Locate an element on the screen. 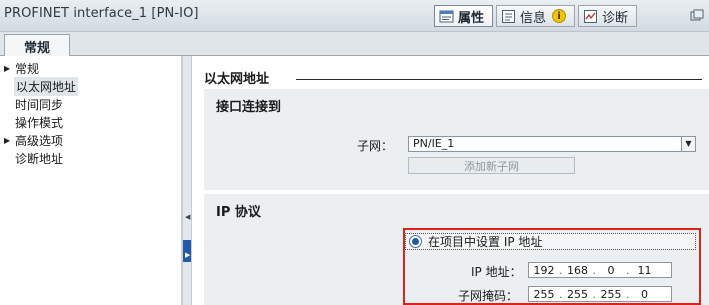 The image size is (709, 305). nav-item-operating-mode: 操作模式 is located at coordinates (92, 122).